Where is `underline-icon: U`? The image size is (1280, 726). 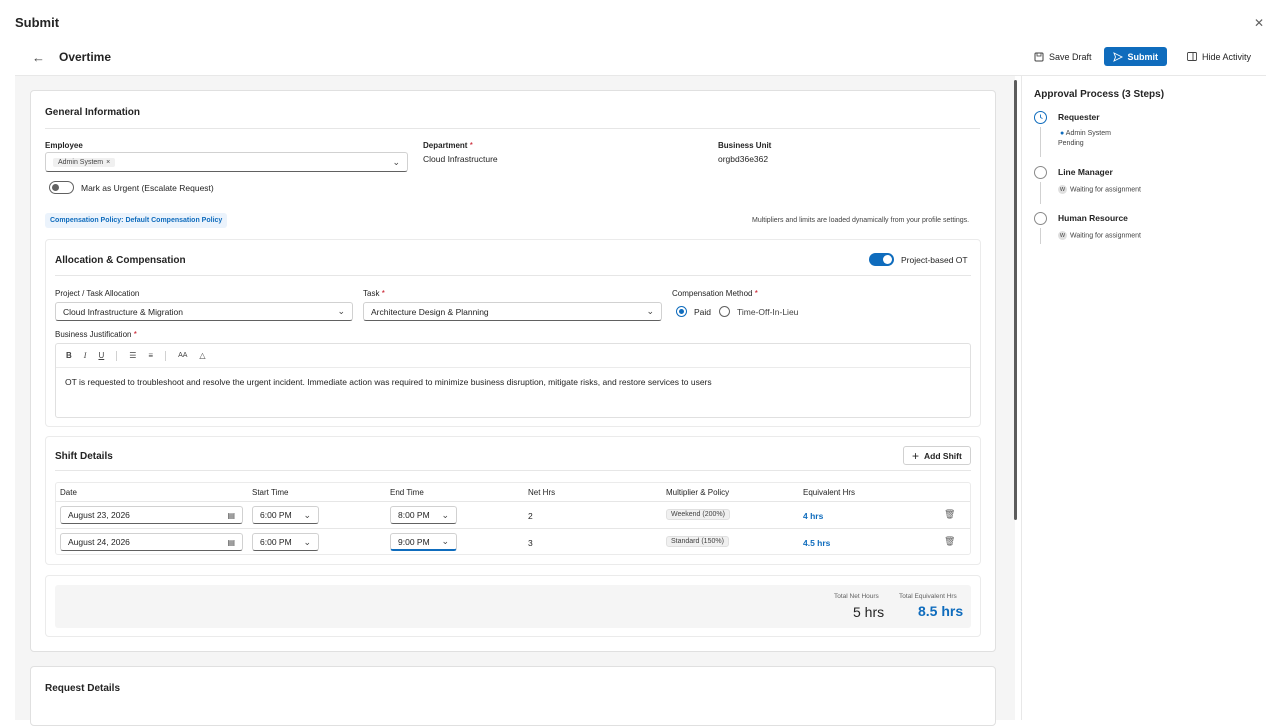
underline-icon: U is located at coordinates (101, 355).